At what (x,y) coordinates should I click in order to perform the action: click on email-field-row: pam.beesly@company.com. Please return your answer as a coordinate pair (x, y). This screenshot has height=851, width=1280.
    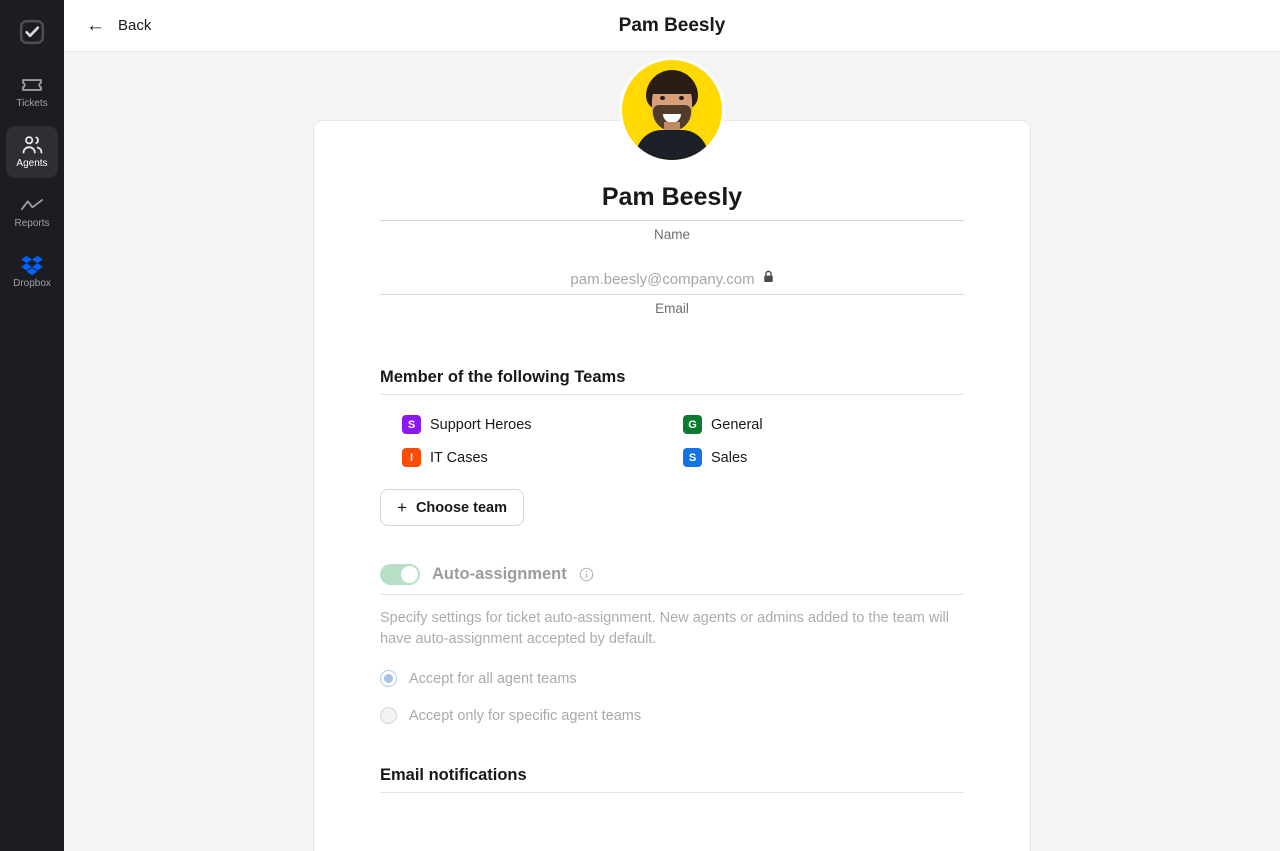
    Looking at the image, I should click on (672, 282).